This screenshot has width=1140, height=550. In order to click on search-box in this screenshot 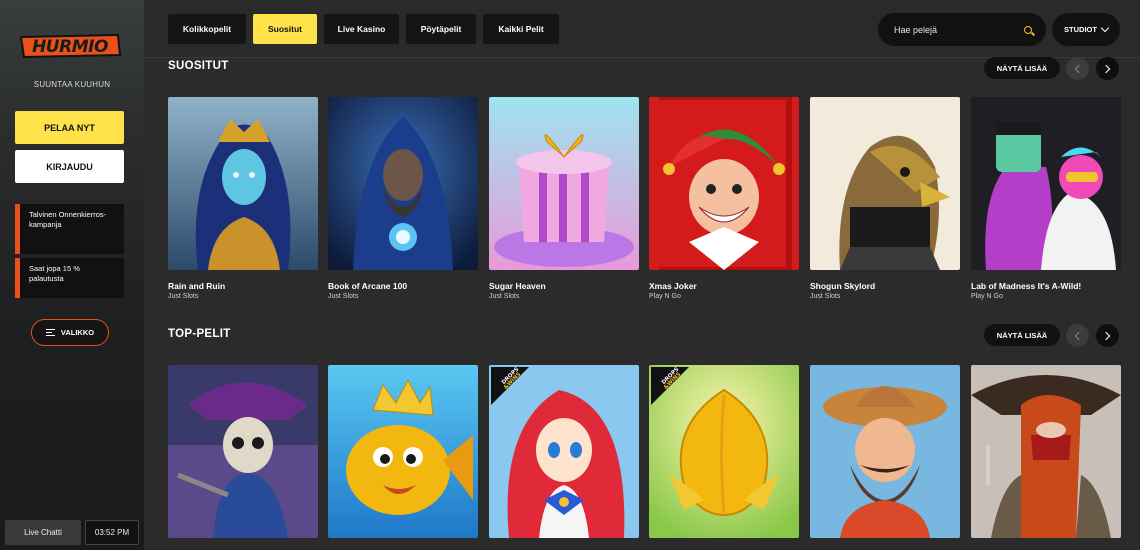, I will do `click(962, 29)`.